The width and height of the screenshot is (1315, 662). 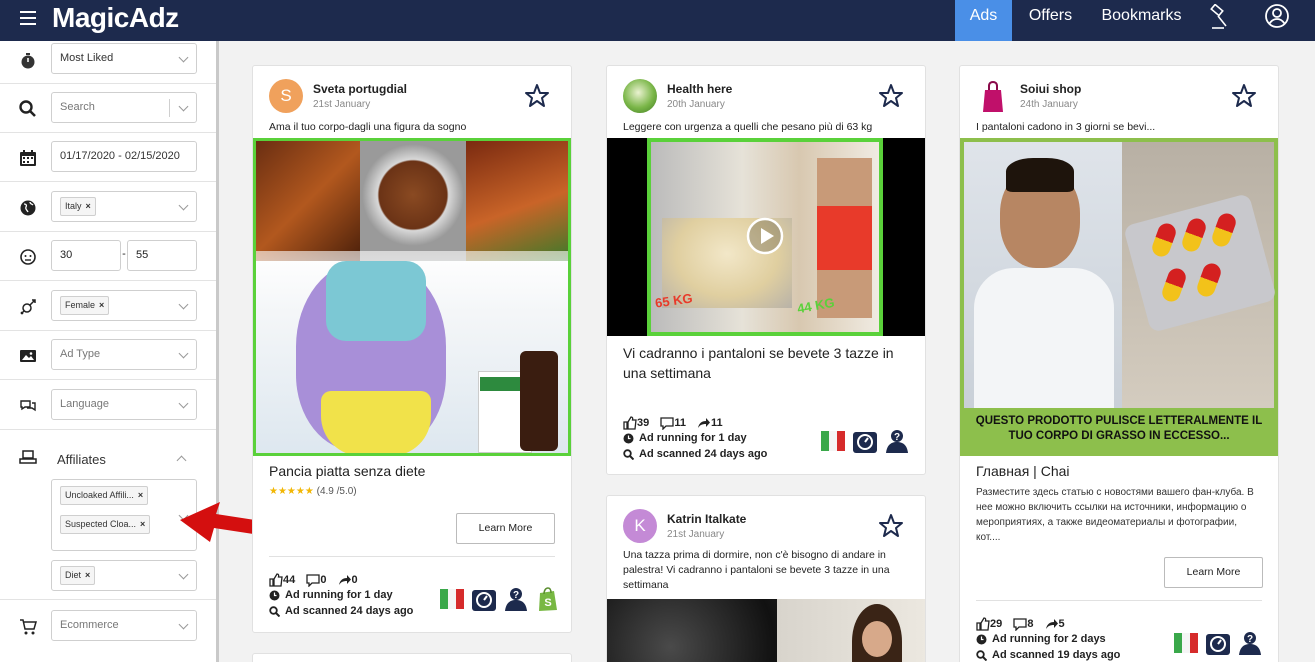 I want to click on page-avatar: S, so click(x=286, y=96).